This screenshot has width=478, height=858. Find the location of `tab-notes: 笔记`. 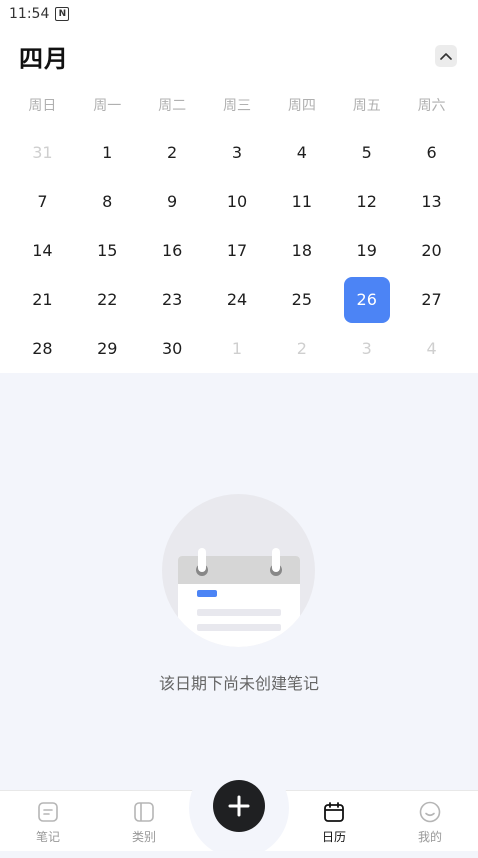

tab-notes: 笔记 is located at coordinates (48, 821).